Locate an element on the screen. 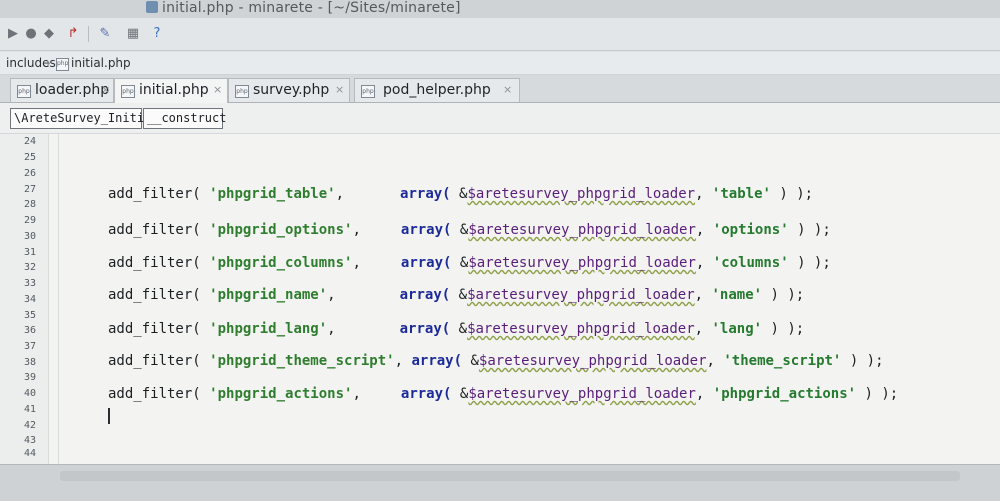 The width and height of the screenshot is (1000, 501). breadcrumb-file: initial.php is located at coordinates (101, 63).